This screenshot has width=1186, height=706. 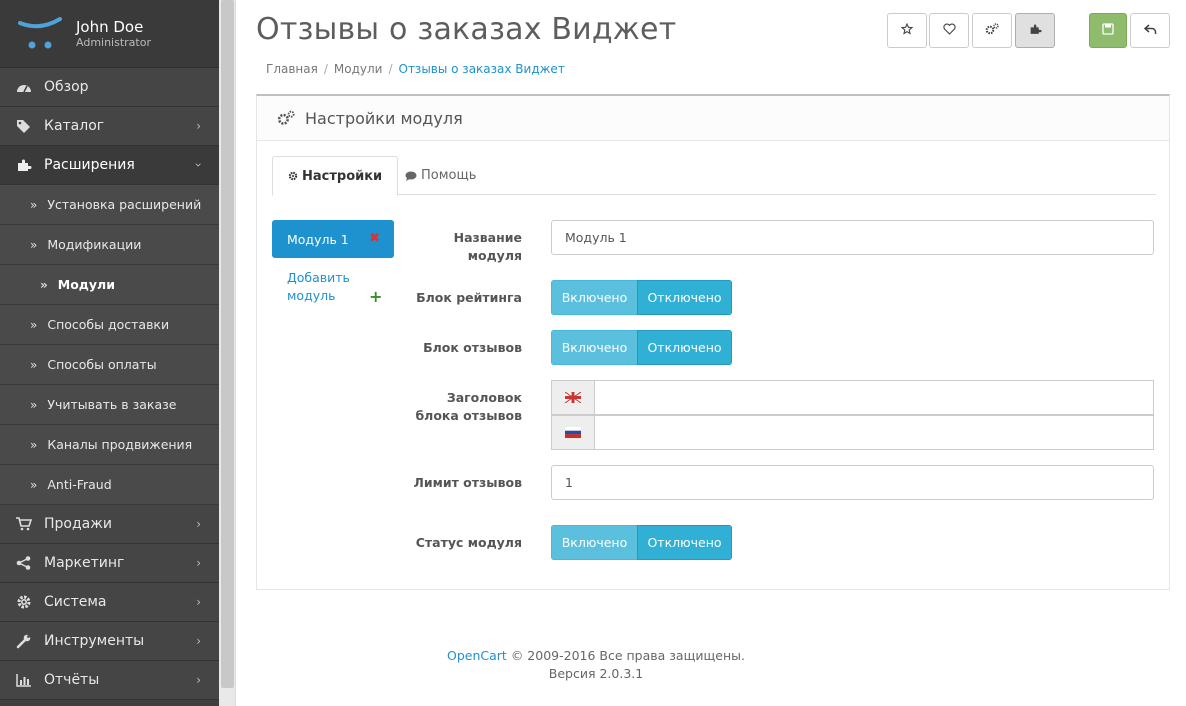 What do you see at coordinates (109, 365) in the screenshot?
I see `submenu-item-payment: » Способы оплаты` at bounding box center [109, 365].